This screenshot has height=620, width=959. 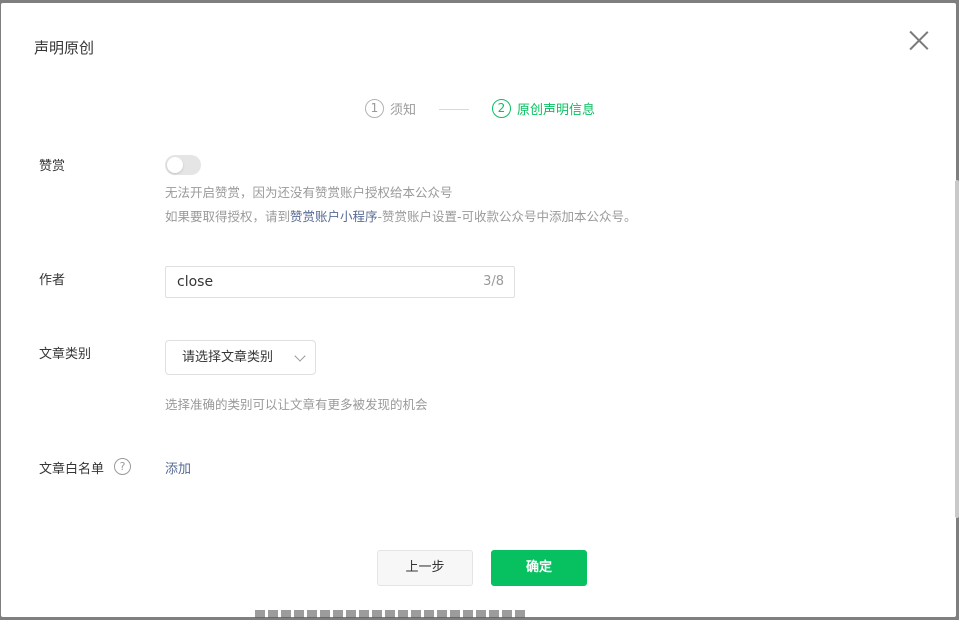 What do you see at coordinates (374, 108) in the screenshot?
I see `step-number: 1` at bounding box center [374, 108].